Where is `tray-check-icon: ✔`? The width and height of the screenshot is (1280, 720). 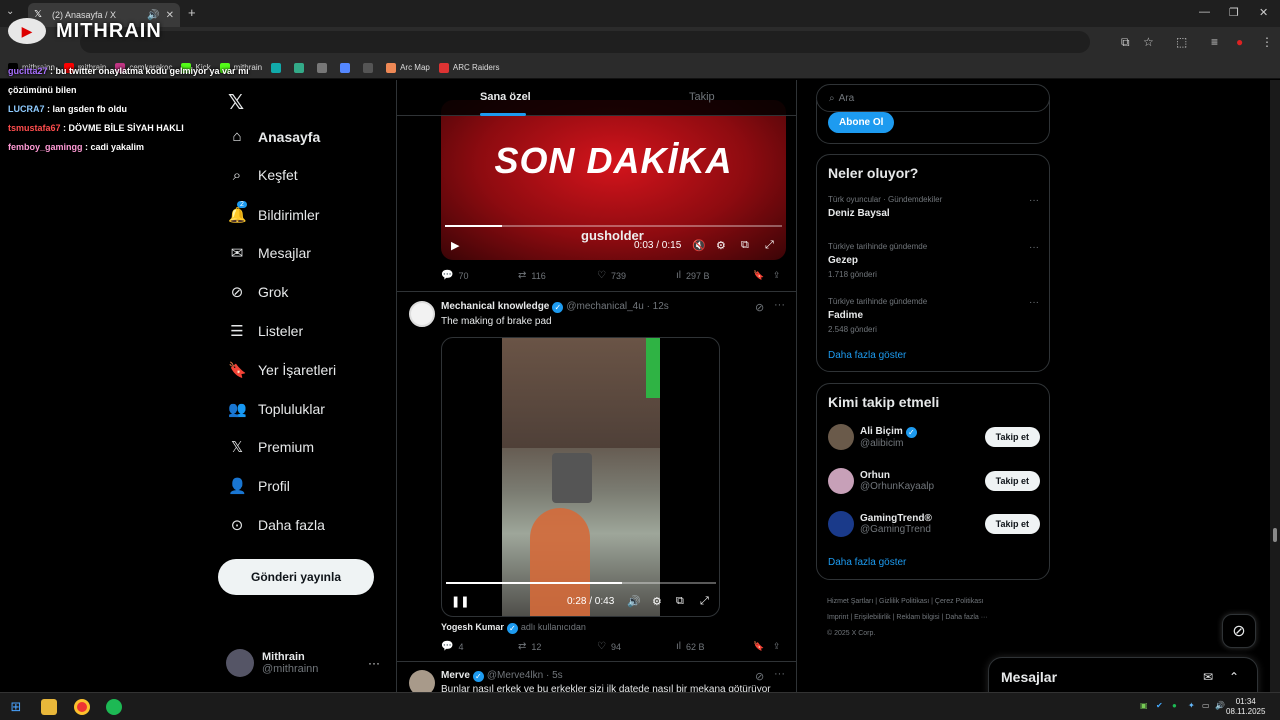 tray-check-icon: ✔ is located at coordinates (1159, 705).